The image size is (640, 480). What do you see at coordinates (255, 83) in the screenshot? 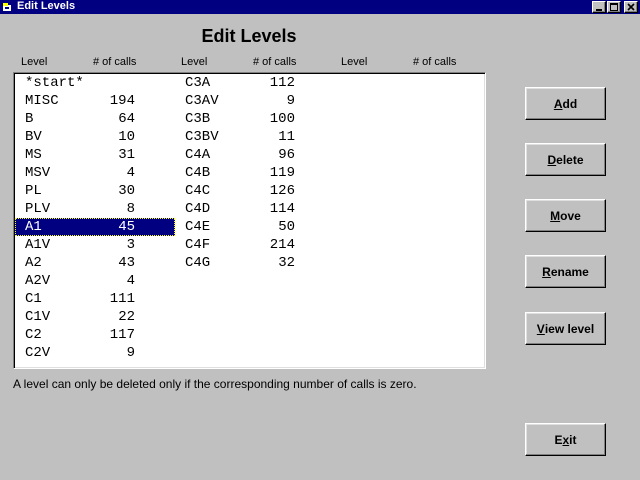
I see `list-item: C3A 112` at bounding box center [255, 83].